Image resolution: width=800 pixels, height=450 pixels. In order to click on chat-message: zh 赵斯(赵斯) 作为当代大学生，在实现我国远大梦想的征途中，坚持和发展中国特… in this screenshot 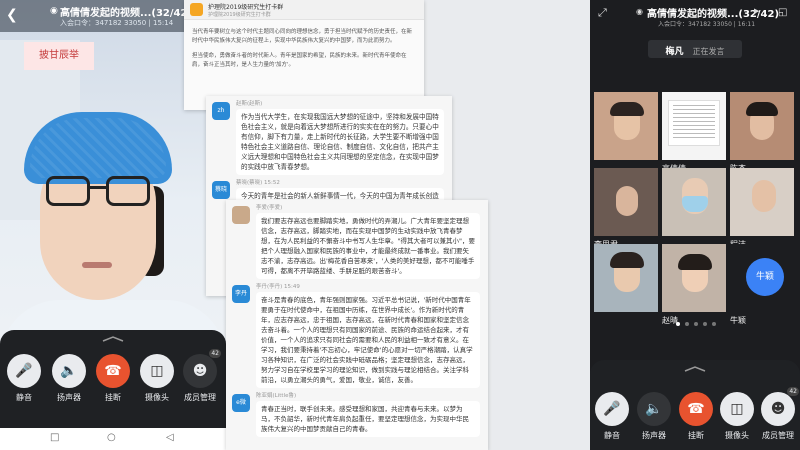, I will do `click(329, 137)`.